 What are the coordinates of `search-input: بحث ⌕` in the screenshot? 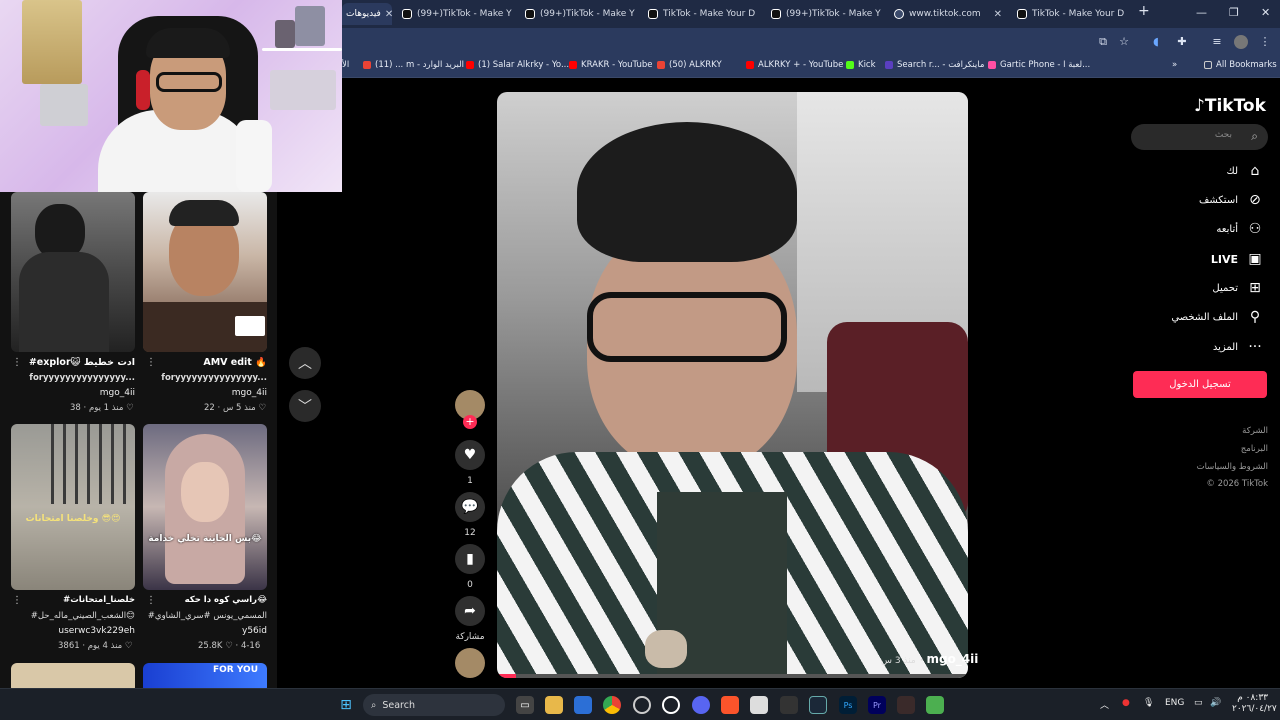 It's located at (1199, 137).